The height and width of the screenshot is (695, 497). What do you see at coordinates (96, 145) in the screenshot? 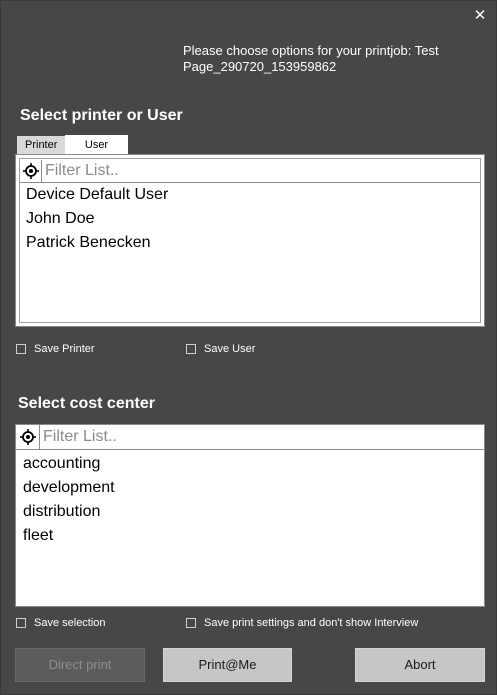
I see `tab-user: User` at bounding box center [96, 145].